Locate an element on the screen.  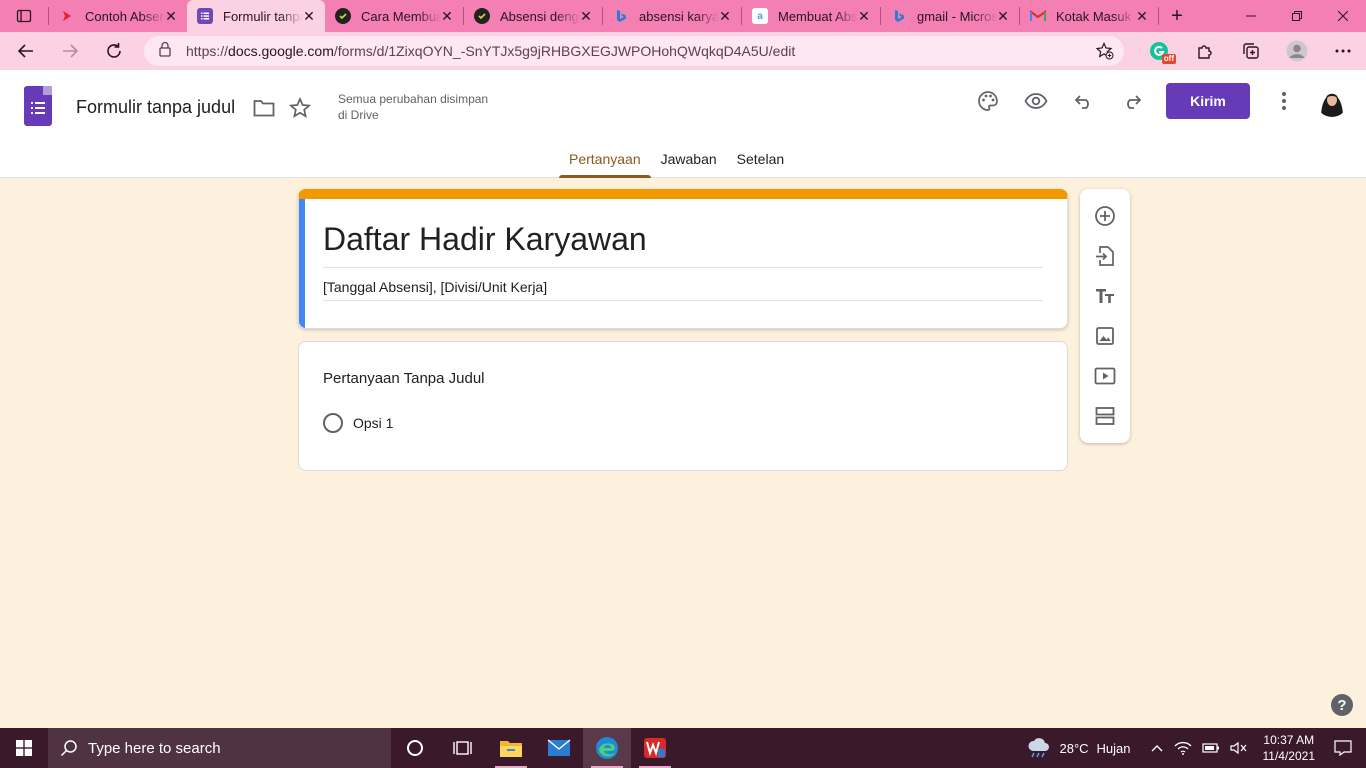
lock-icon is located at coordinates (165, 51).